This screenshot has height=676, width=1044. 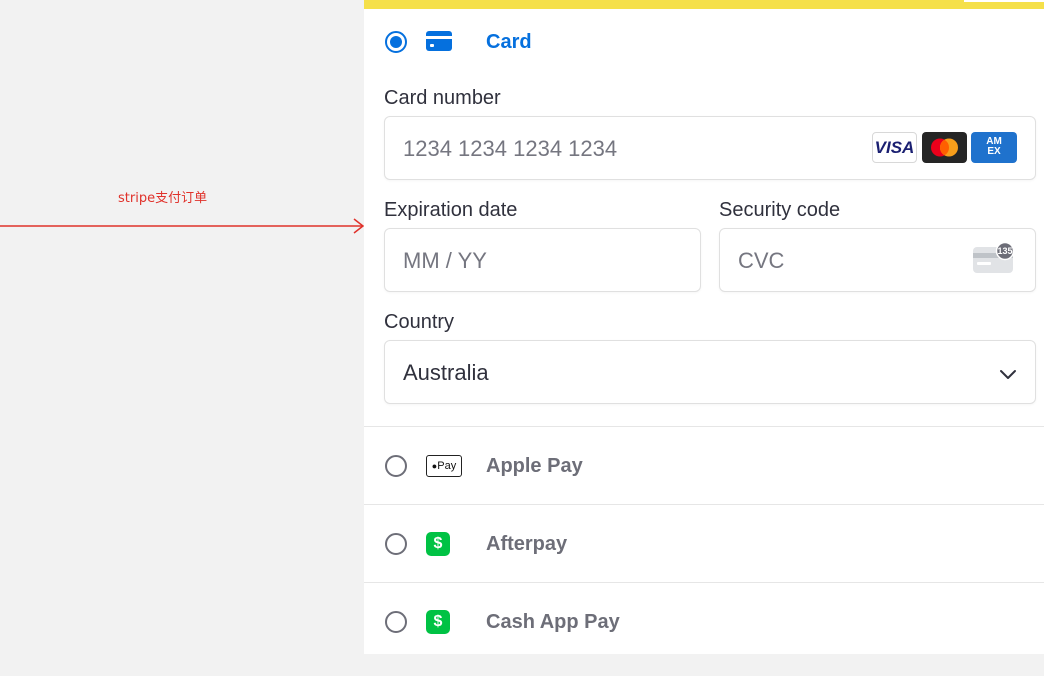 I want to click on annotation-label: stripe支付订单, so click(x=163, y=198).